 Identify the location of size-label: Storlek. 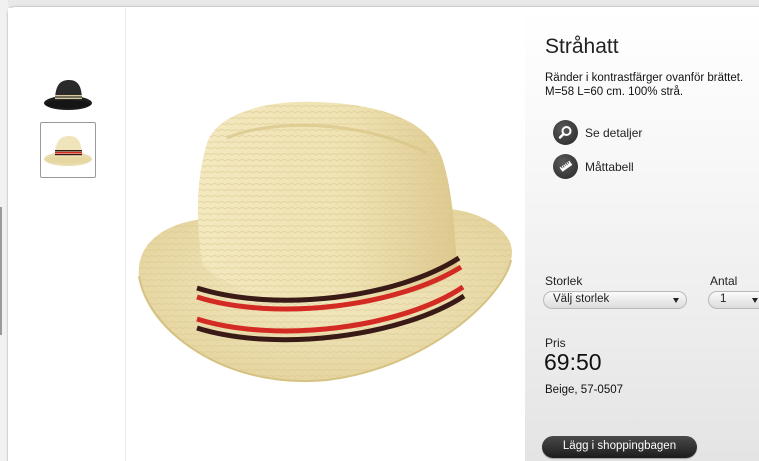
(564, 281).